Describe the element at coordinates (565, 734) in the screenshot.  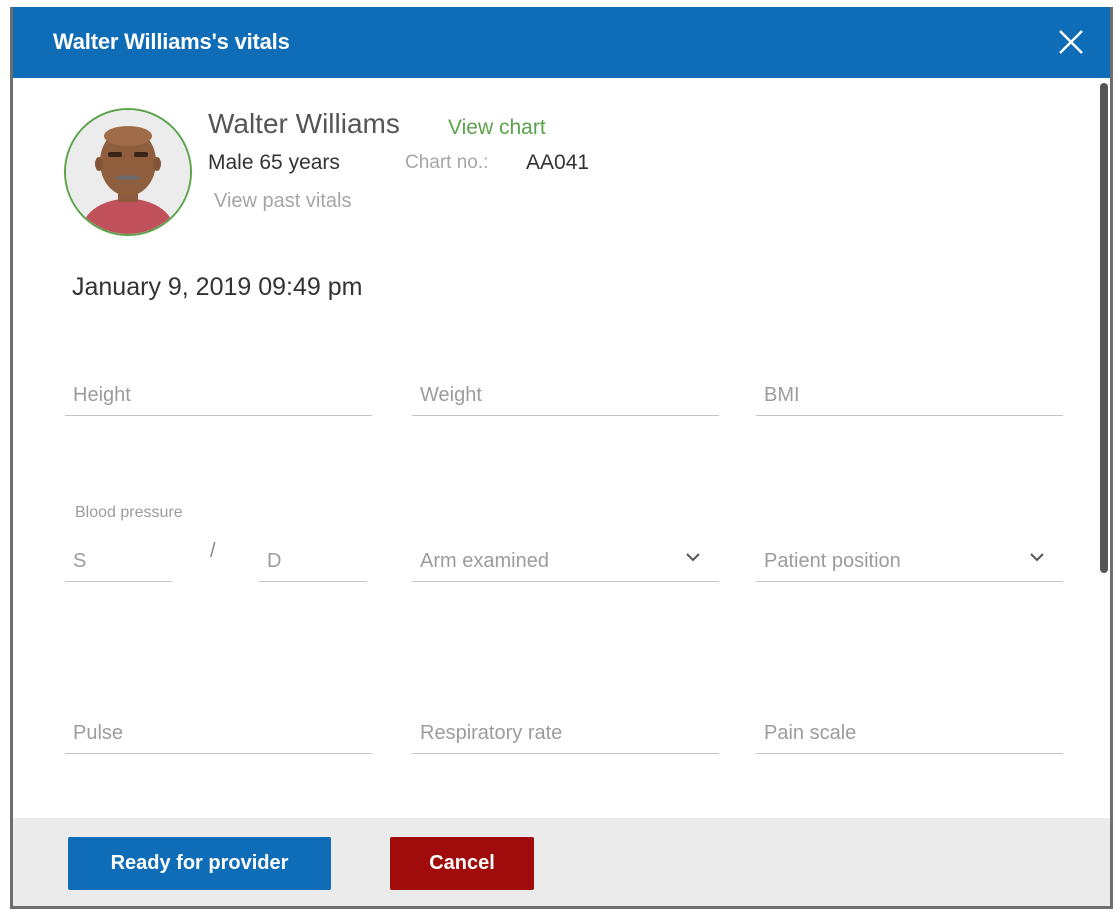
I see `respiratory-rate-input: Respiratory rate` at that location.